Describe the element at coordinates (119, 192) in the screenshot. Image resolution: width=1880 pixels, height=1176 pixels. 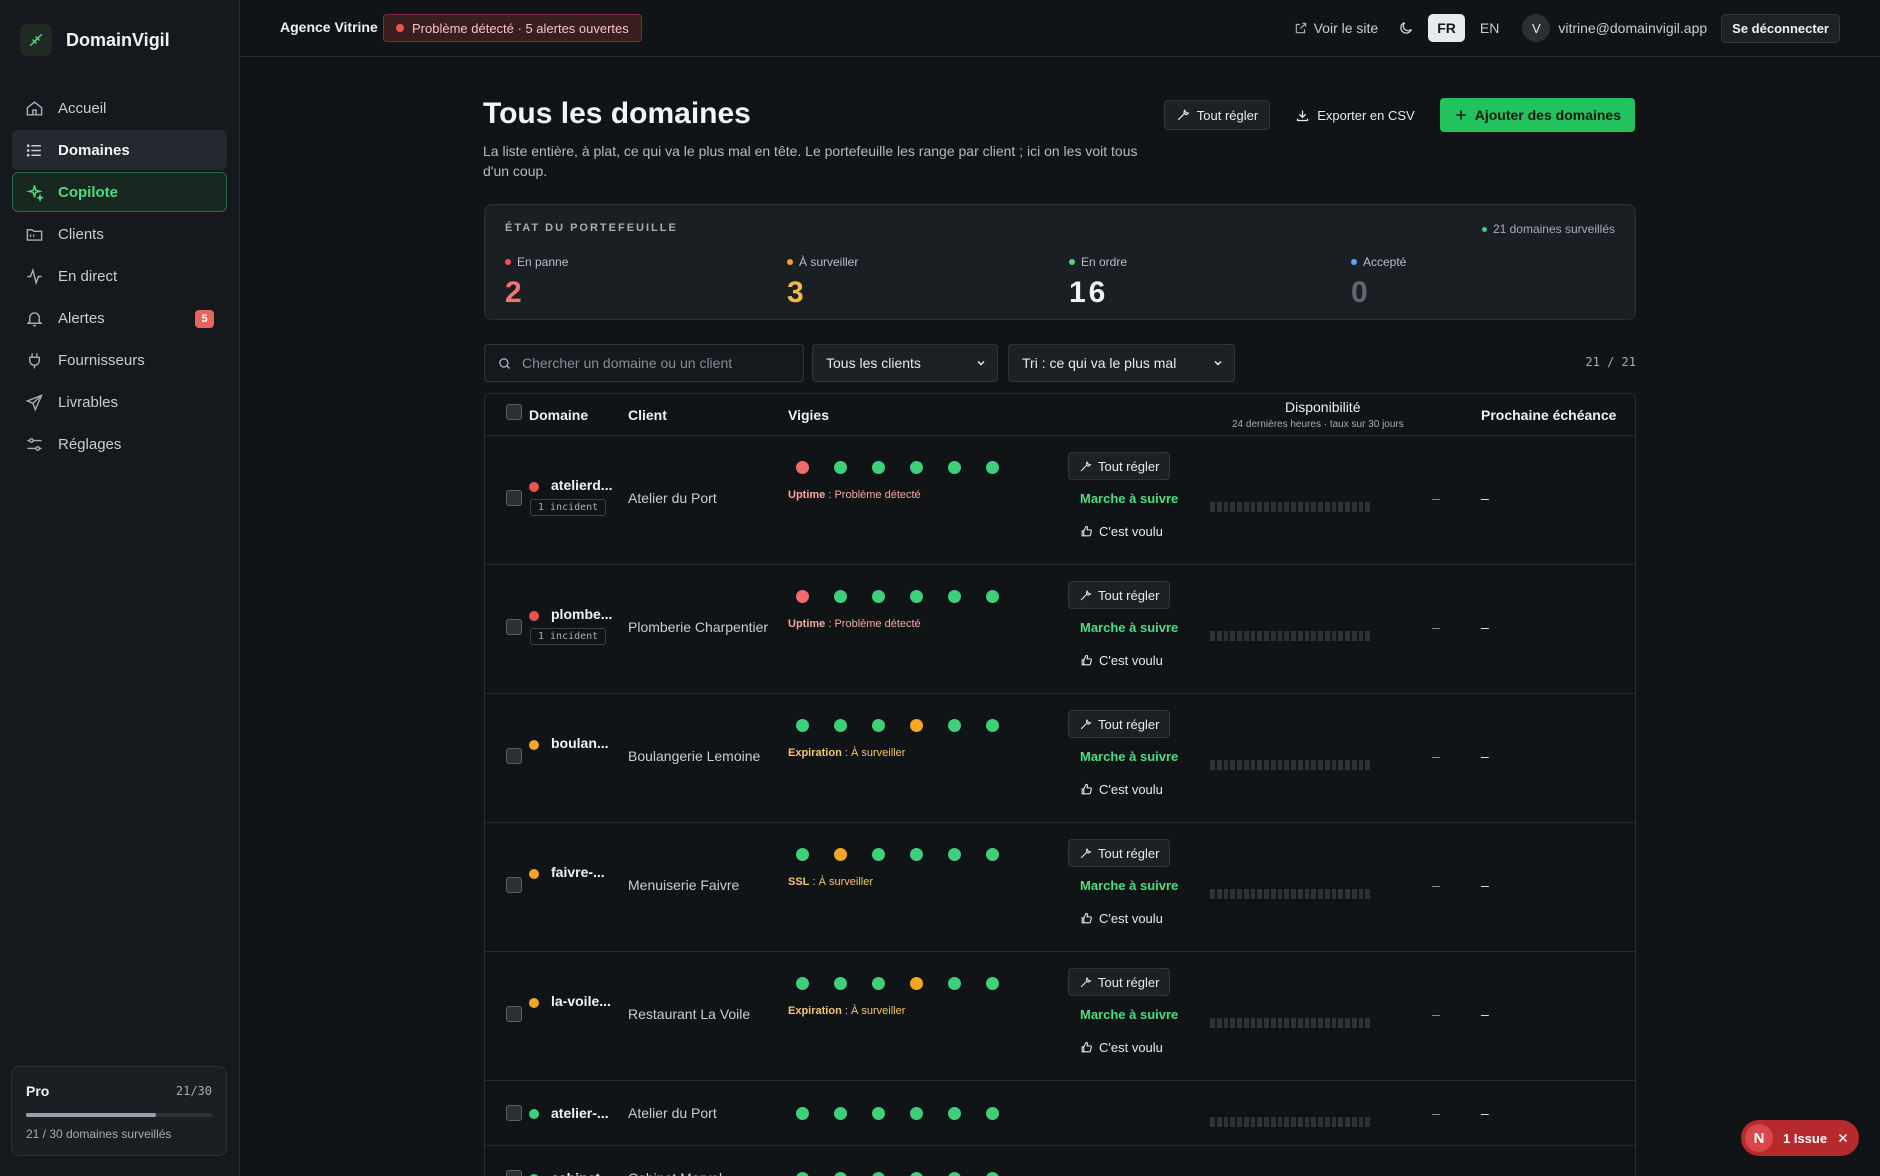
I see `sidebar-item-copilote: Copilote` at that location.